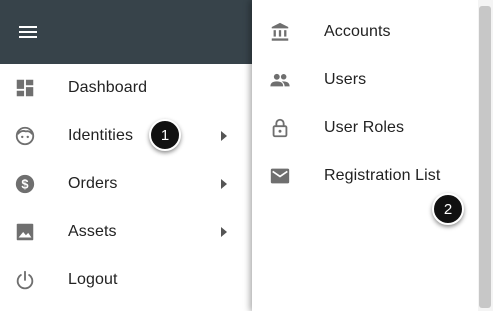 The width and height of the screenshot is (493, 311). I want to click on submenu-label-users: Users, so click(345, 79).